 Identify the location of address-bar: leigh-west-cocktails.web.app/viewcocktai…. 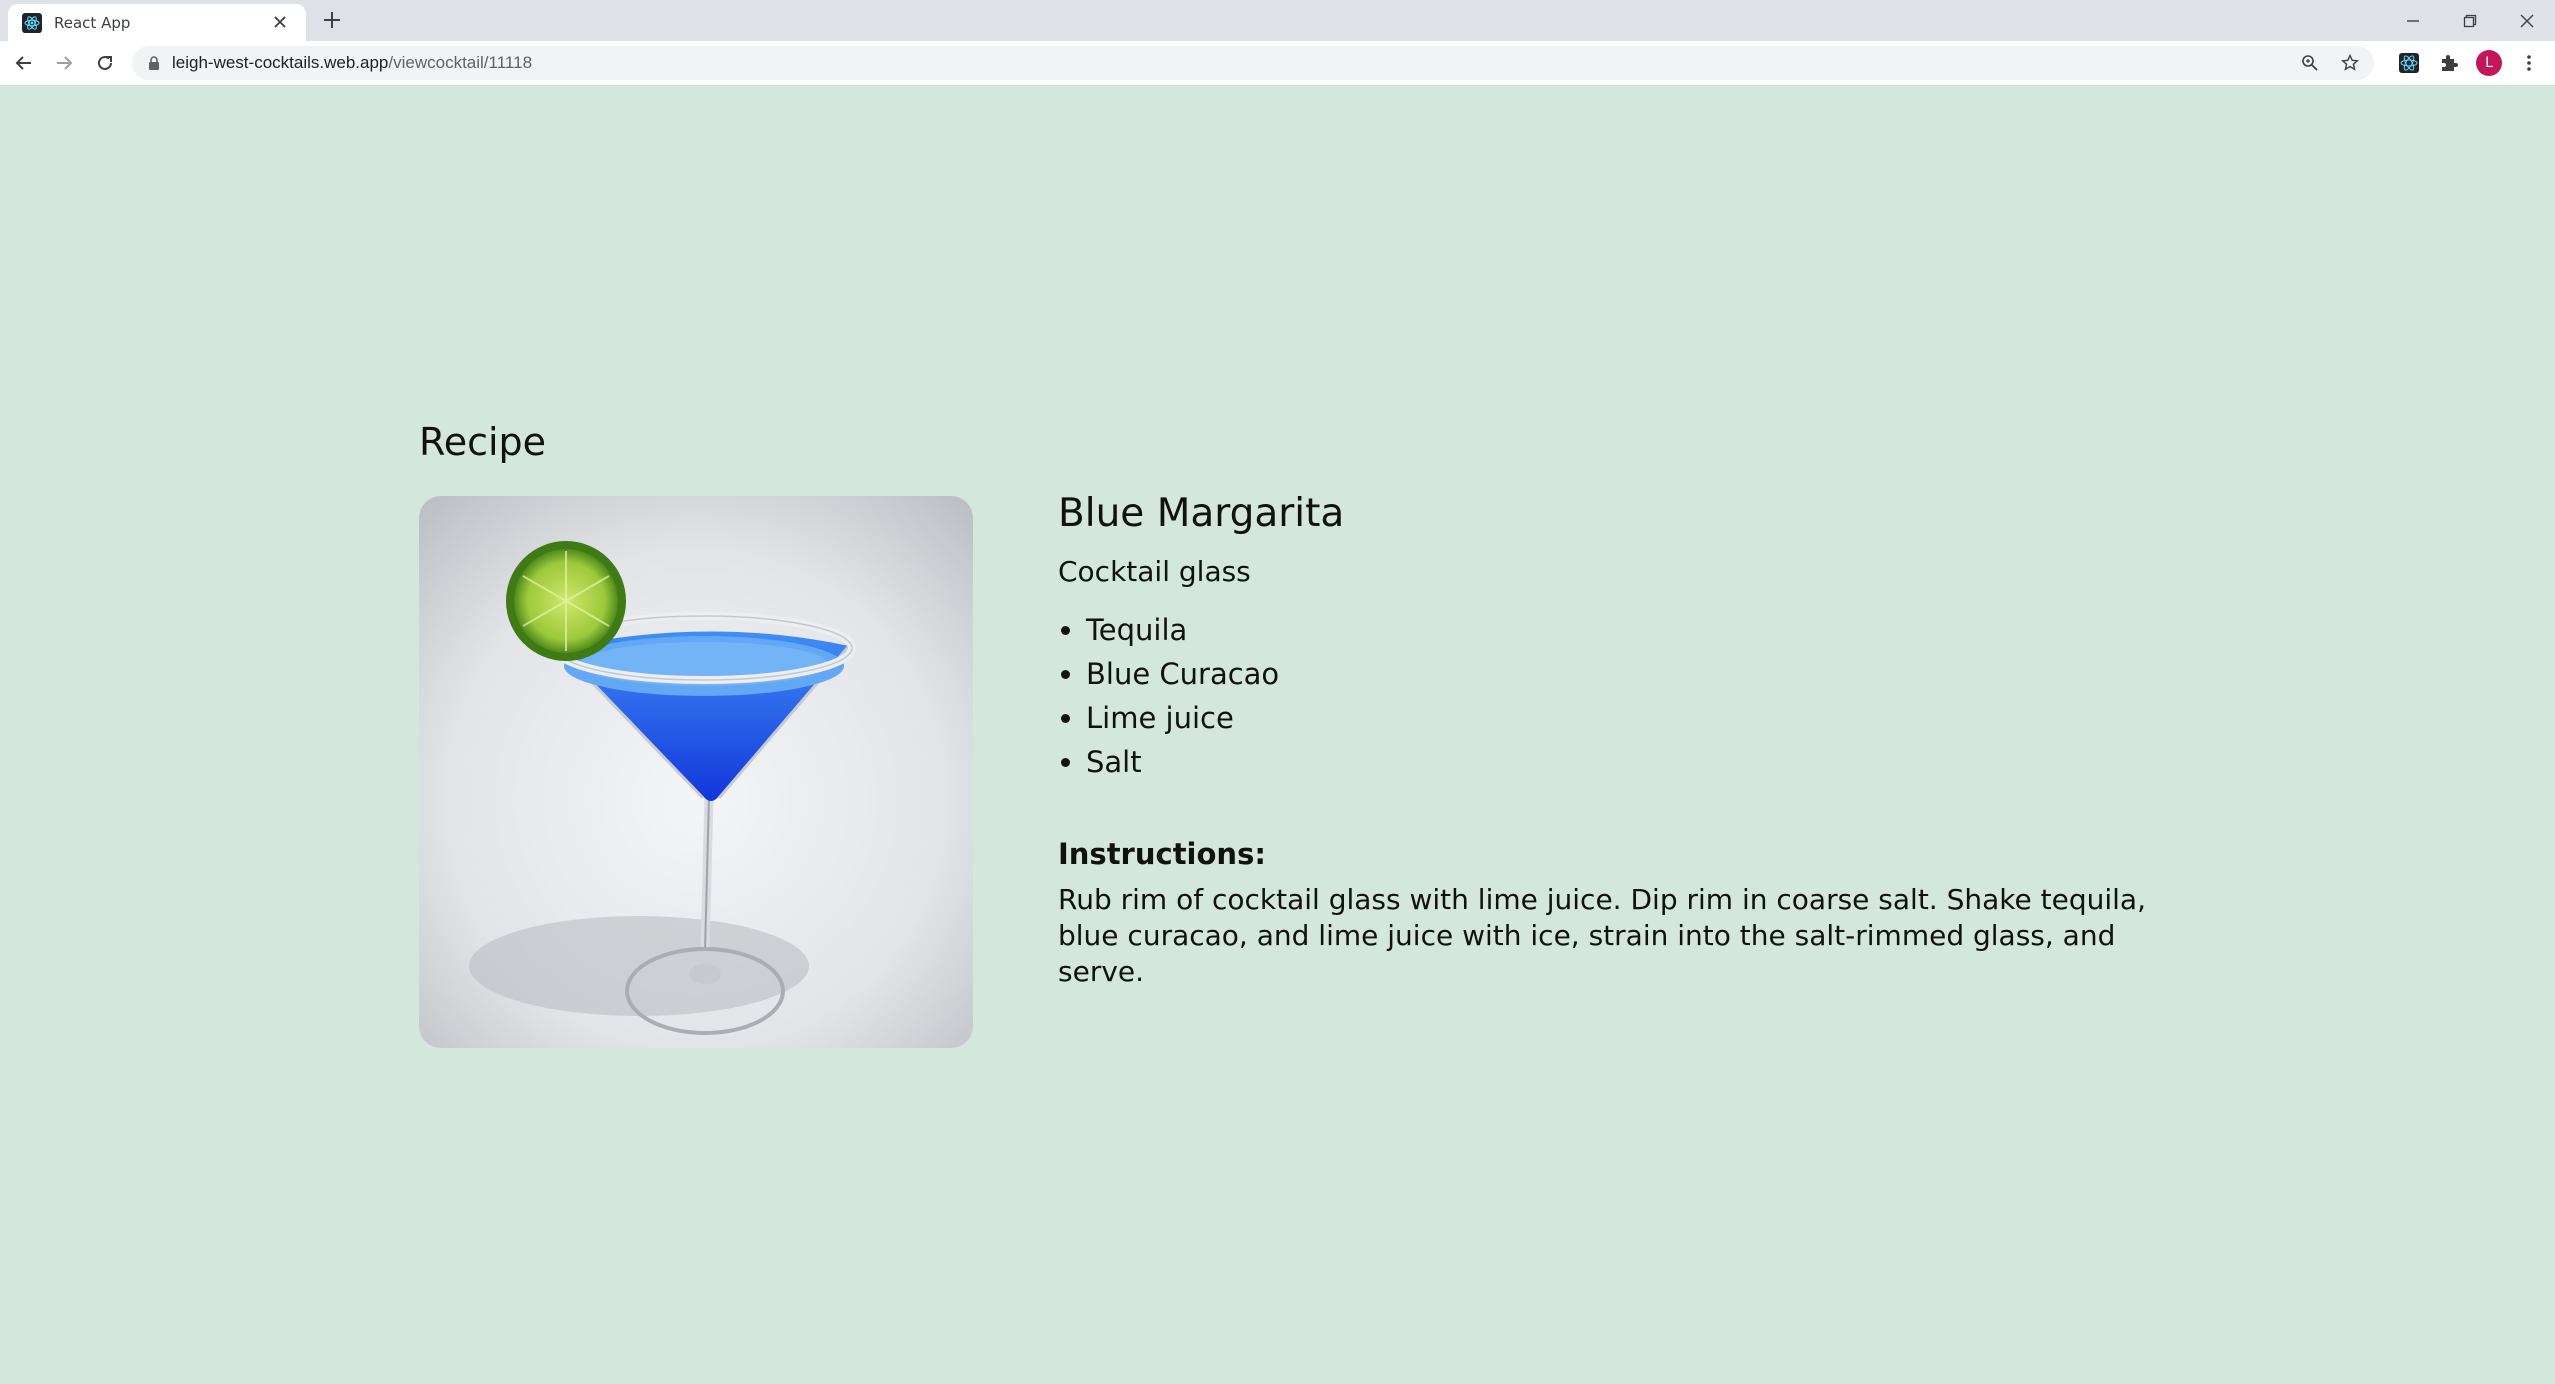
(1253, 63).